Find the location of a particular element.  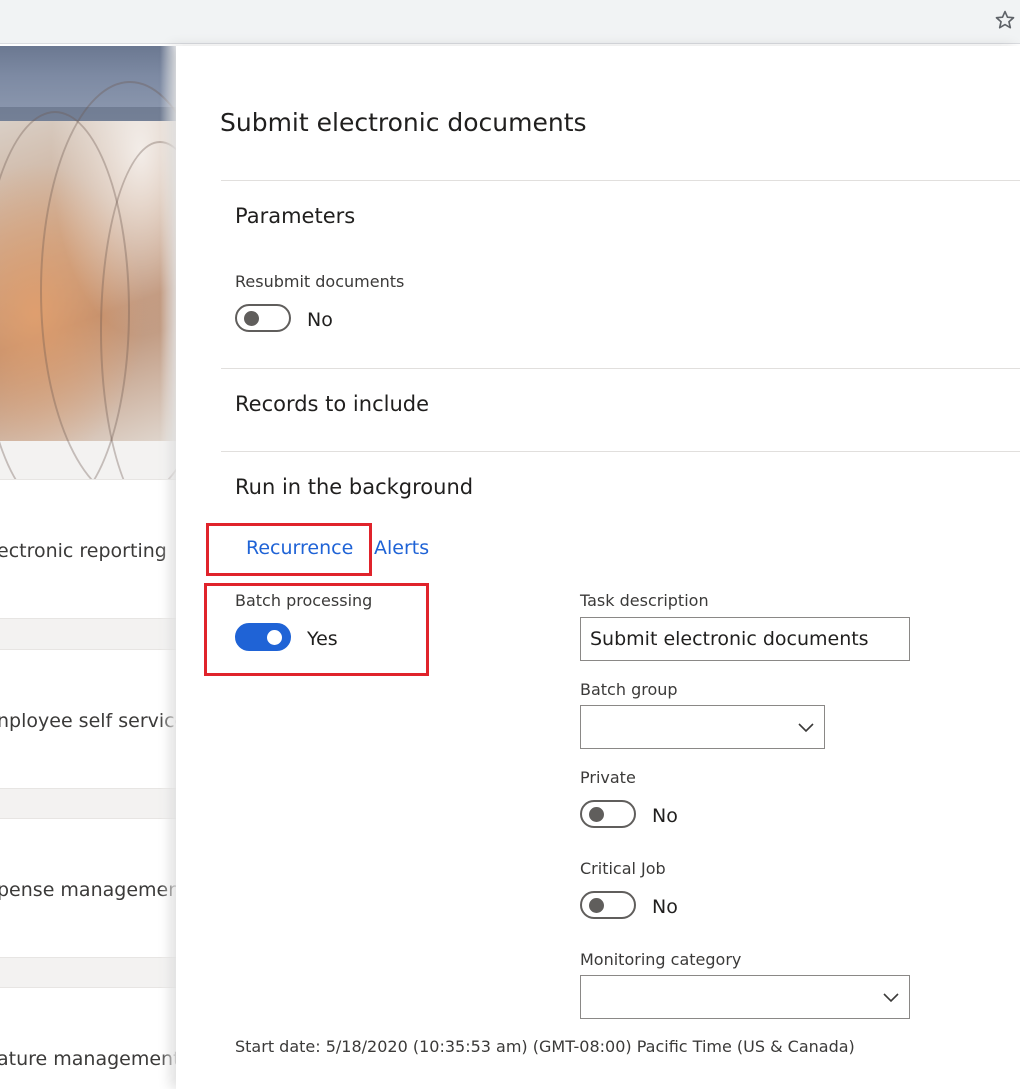

critical-job-value: No is located at coordinates (665, 907).